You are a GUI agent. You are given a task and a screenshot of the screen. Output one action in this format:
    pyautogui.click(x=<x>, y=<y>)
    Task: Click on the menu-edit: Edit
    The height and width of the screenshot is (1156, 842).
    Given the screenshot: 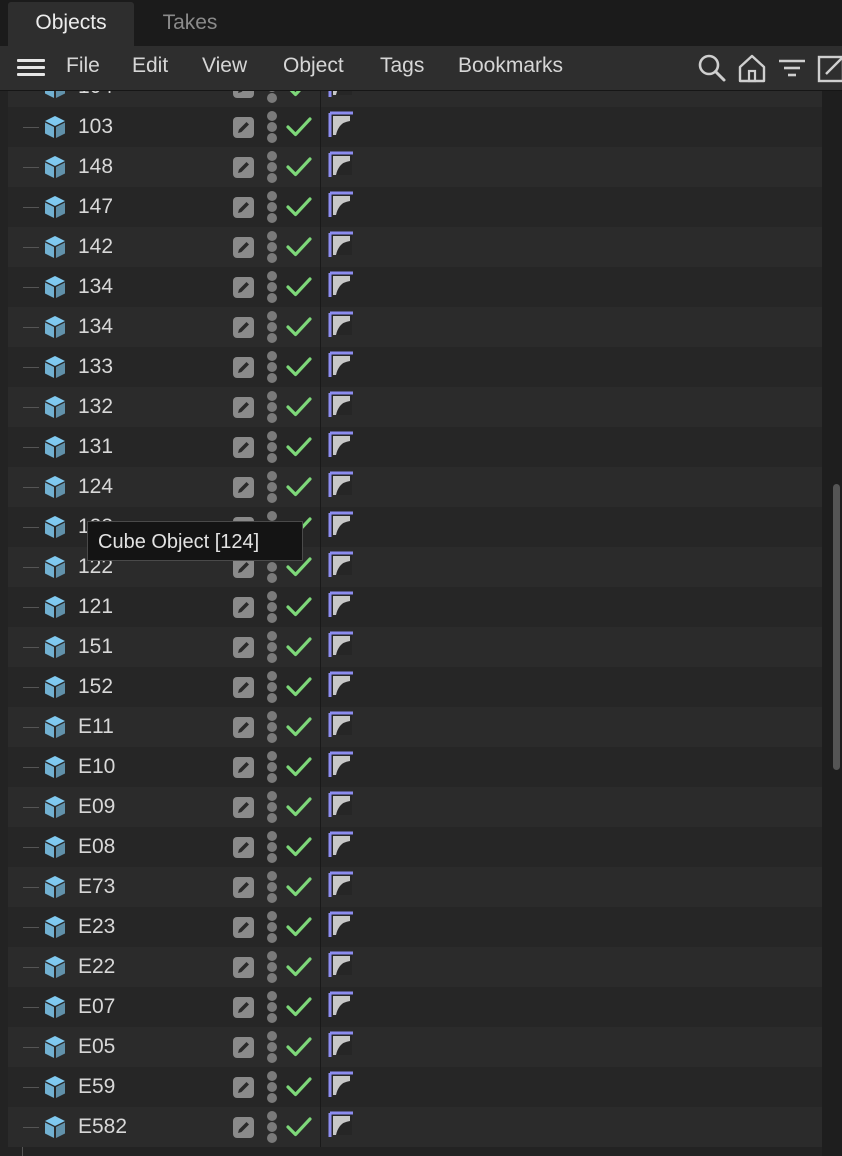 What is the action you would take?
    pyautogui.click(x=150, y=68)
    